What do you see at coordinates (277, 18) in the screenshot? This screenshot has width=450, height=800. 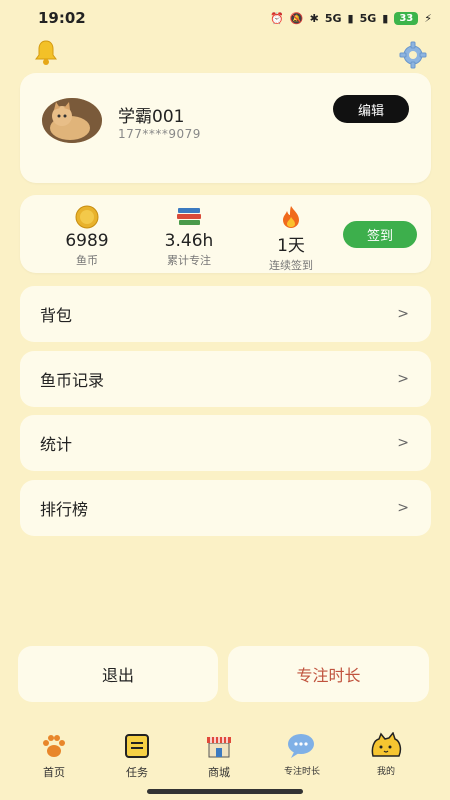 I see `alarm-icon: ⏰` at bounding box center [277, 18].